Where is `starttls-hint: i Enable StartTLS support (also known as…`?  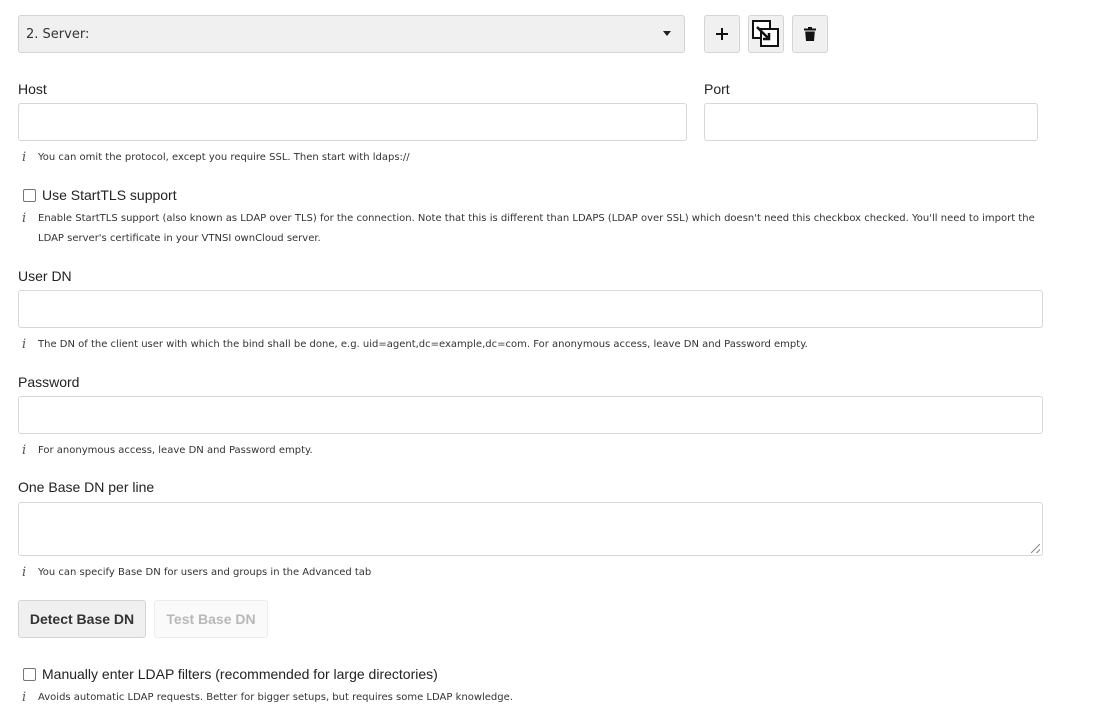 starttls-hint: i Enable StartTLS support (also known as… is located at coordinates (532, 229).